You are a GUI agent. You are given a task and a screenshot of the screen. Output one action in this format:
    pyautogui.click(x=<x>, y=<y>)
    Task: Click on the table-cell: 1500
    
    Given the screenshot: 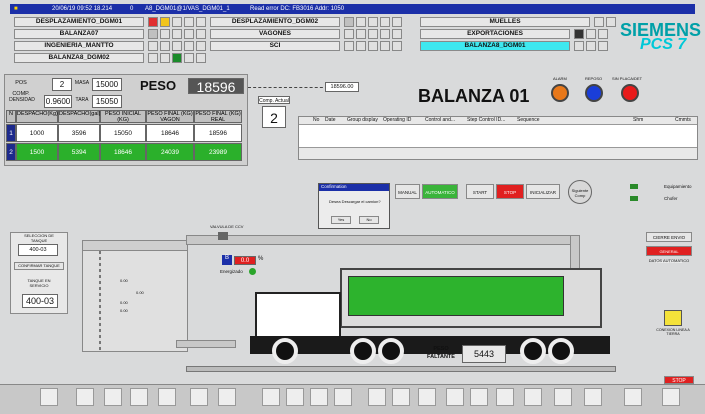 What is the action you would take?
    pyautogui.click(x=37, y=152)
    